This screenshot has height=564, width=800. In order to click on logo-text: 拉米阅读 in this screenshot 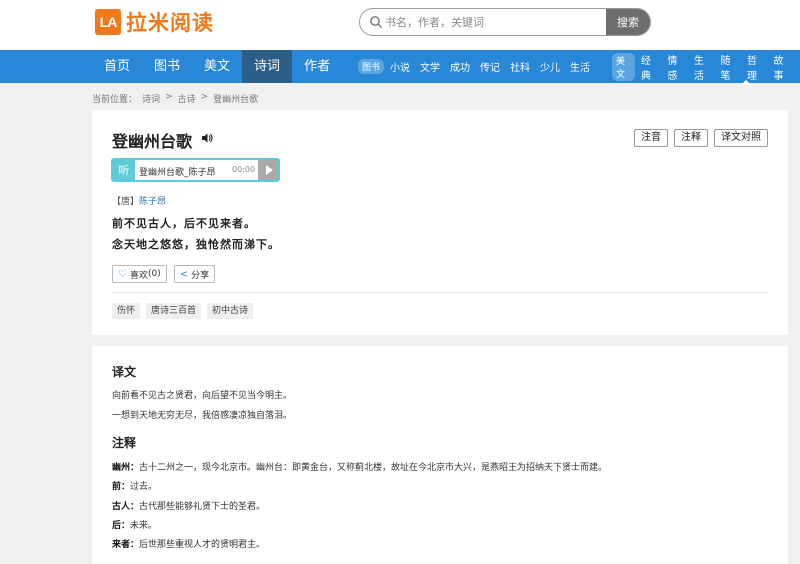, I will do `click(170, 23)`.